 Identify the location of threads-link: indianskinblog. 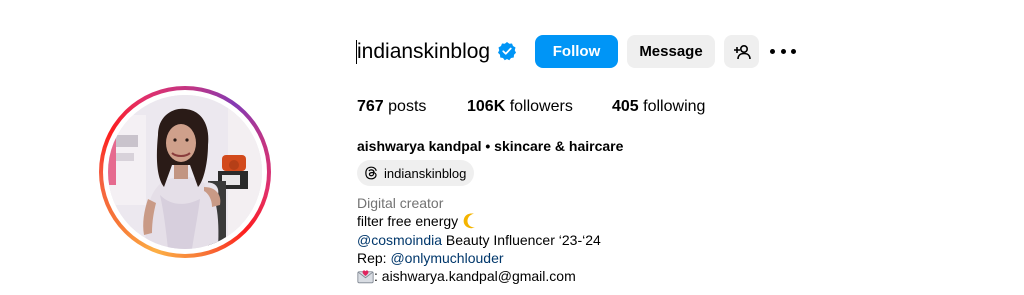
(416, 173).